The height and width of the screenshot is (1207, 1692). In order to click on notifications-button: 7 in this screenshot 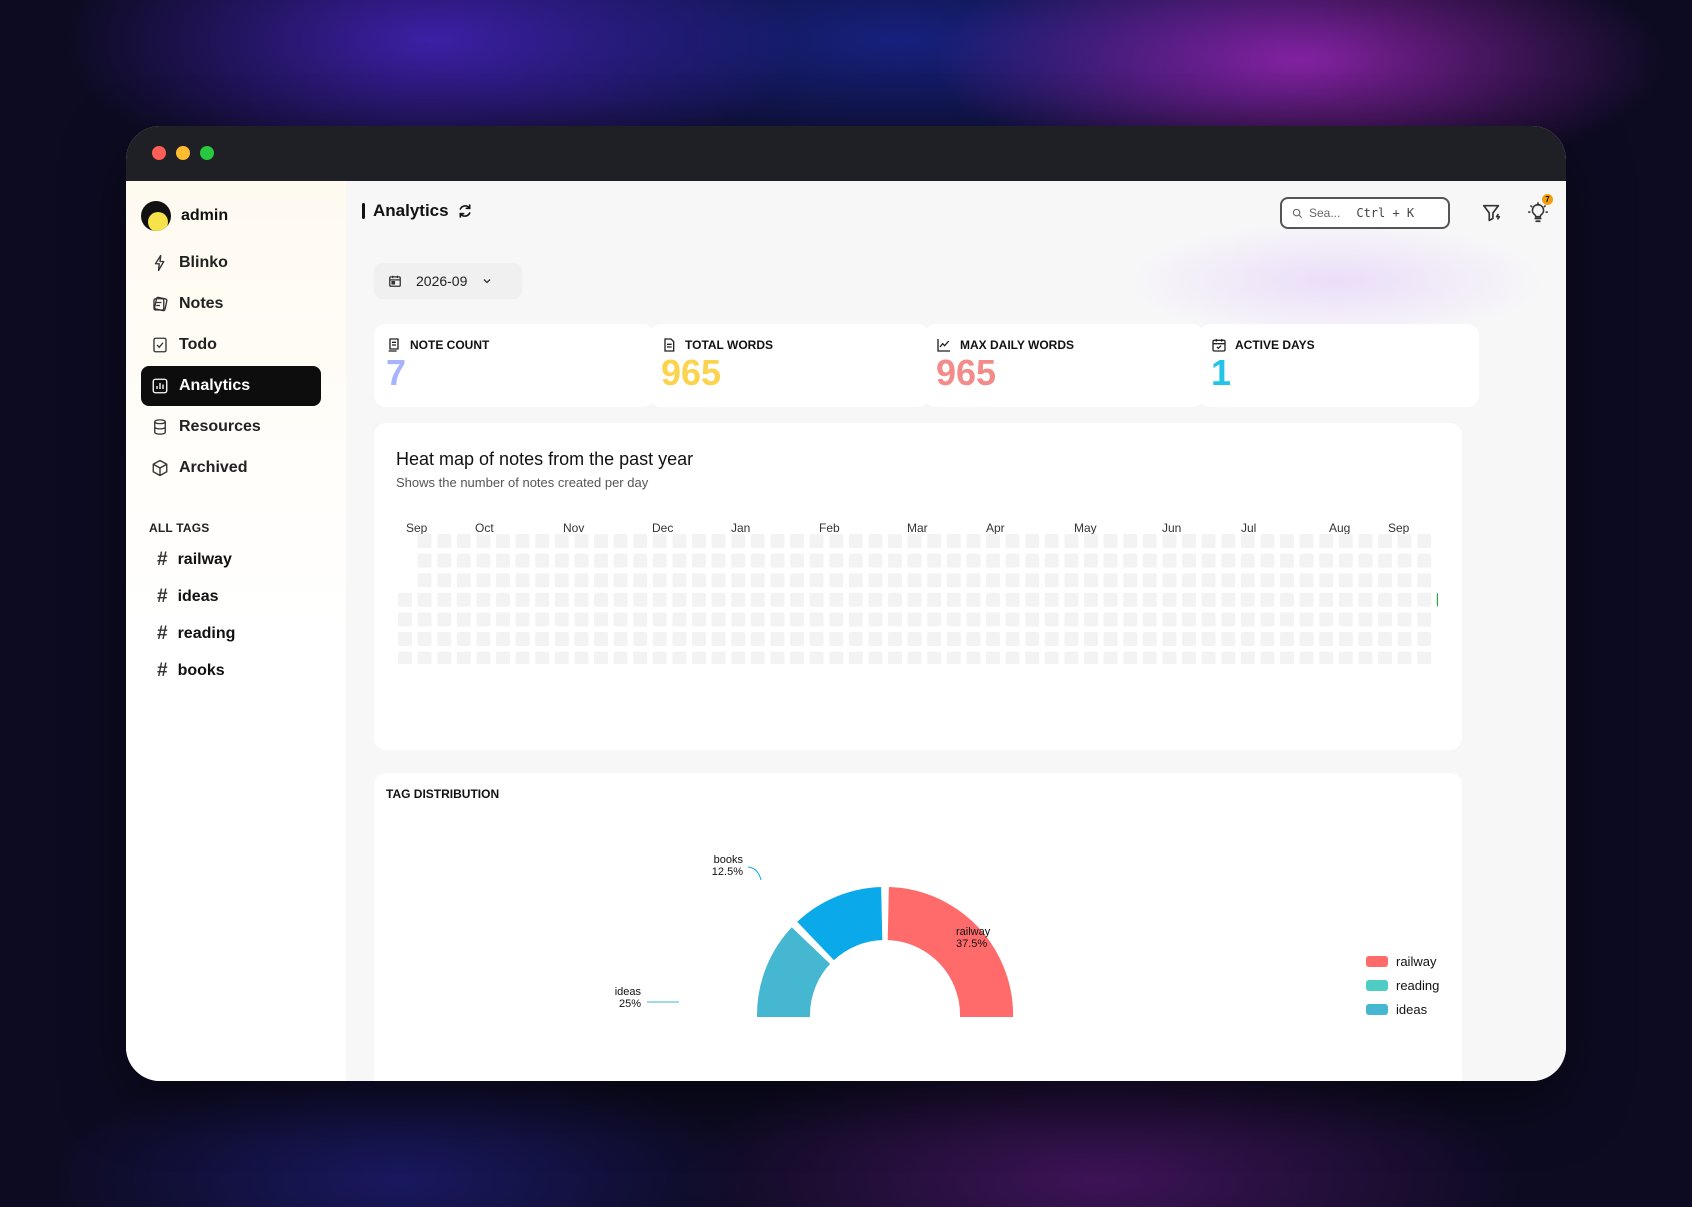, I will do `click(1539, 209)`.